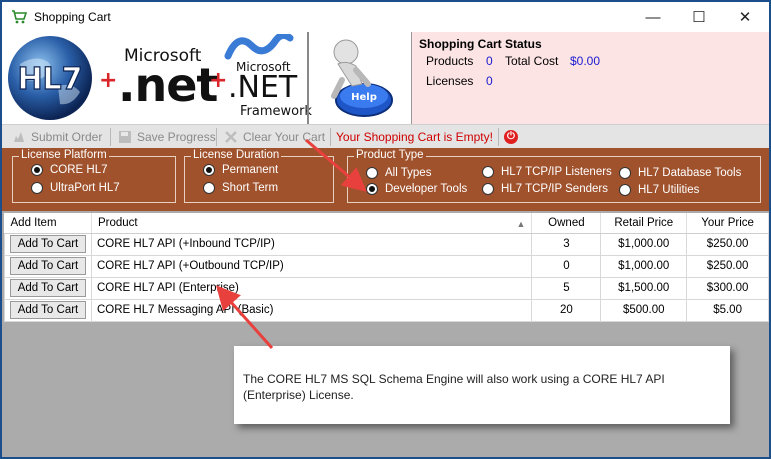  I want to click on plus-sign: +, so click(108, 80).